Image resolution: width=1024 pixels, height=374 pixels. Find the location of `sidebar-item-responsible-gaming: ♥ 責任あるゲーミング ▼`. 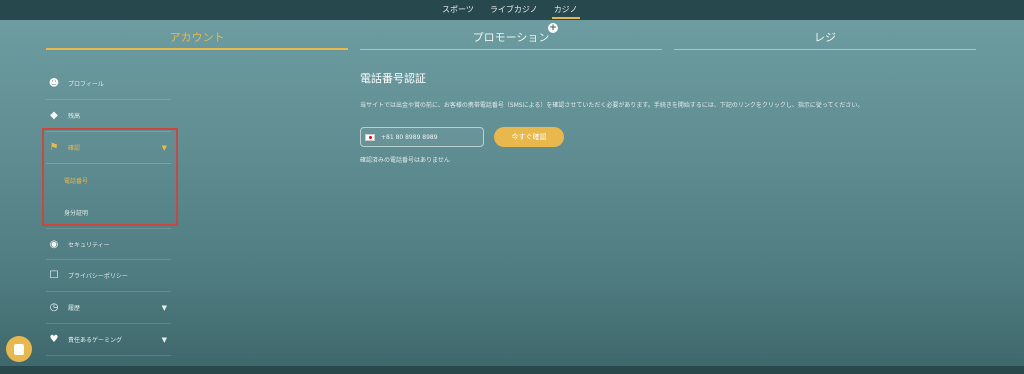

sidebar-item-responsible-gaming: ♥ 責任あるゲーミング ▼ is located at coordinates (108, 340).